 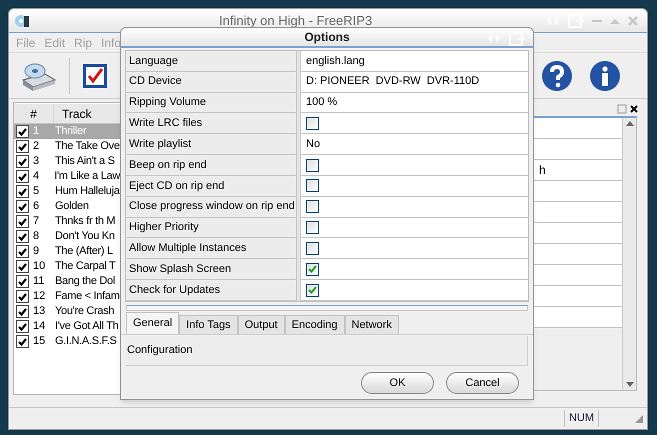 I want to click on track-number: 9, so click(x=36, y=252).